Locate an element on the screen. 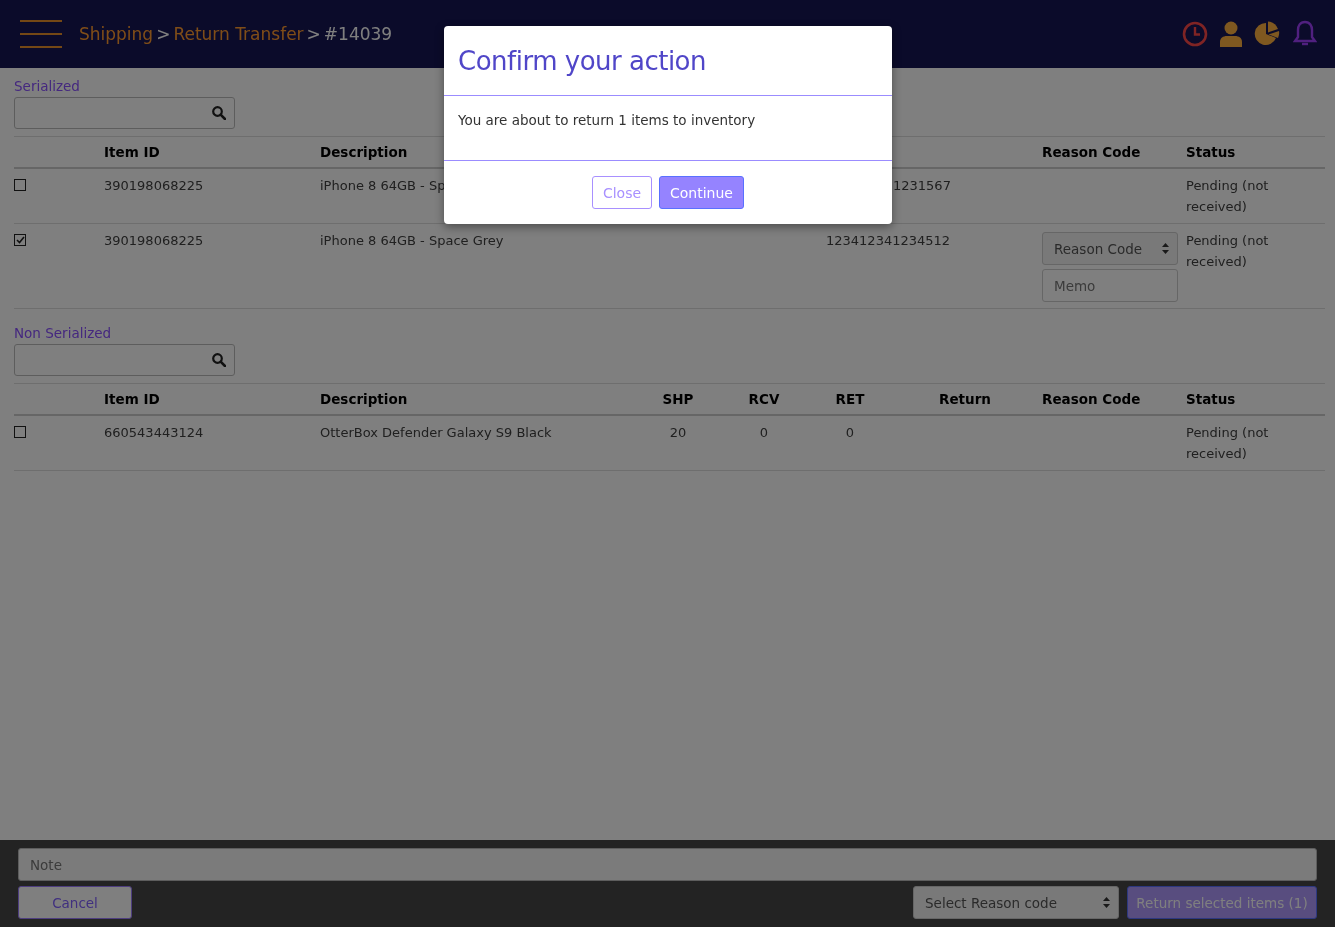  table-cell: OtterBox Defender Galaxy S9 Black is located at coordinates (436, 432).